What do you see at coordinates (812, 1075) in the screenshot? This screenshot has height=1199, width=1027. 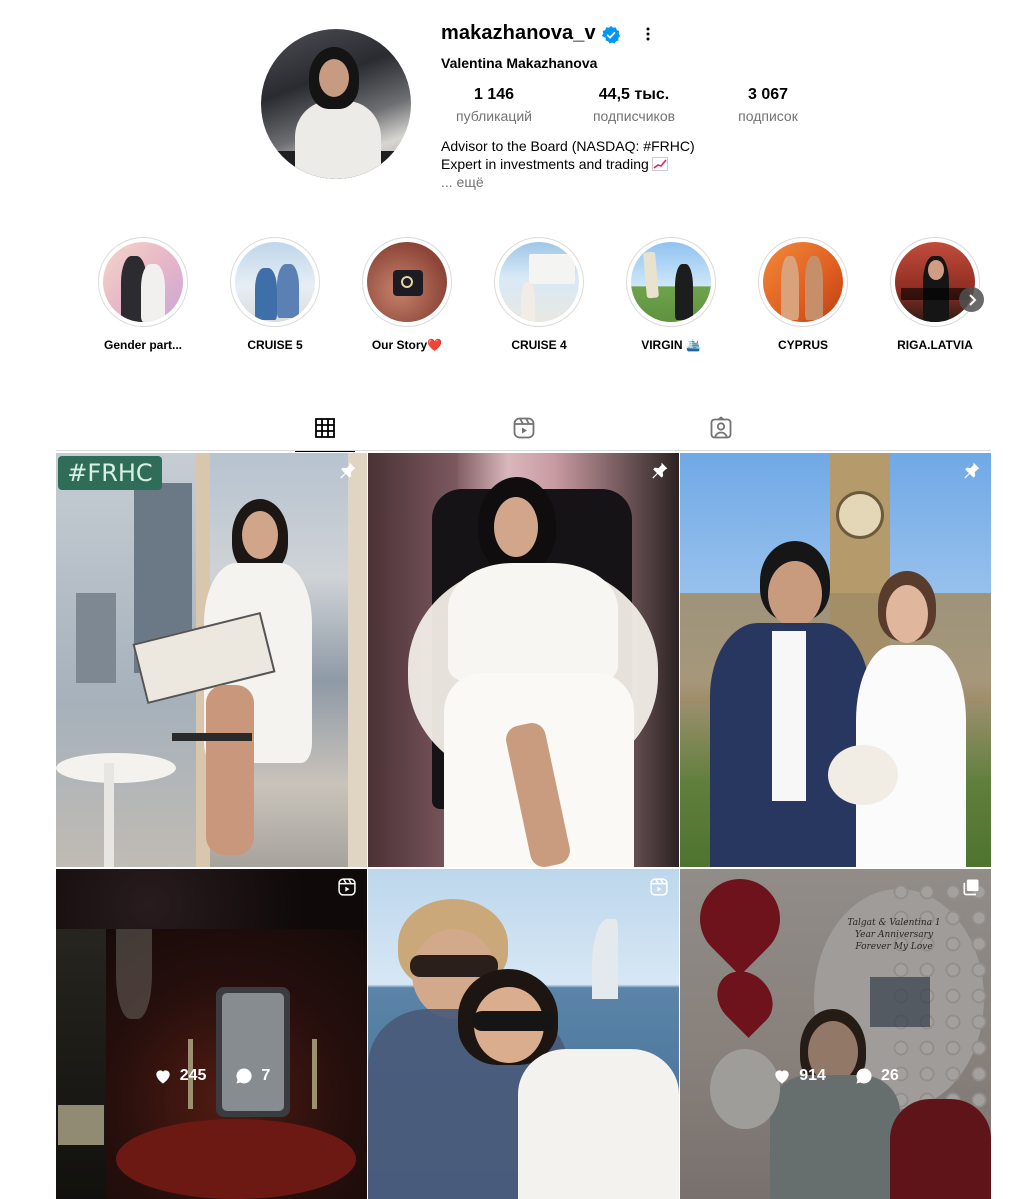 I see `likes-count: 914` at bounding box center [812, 1075].